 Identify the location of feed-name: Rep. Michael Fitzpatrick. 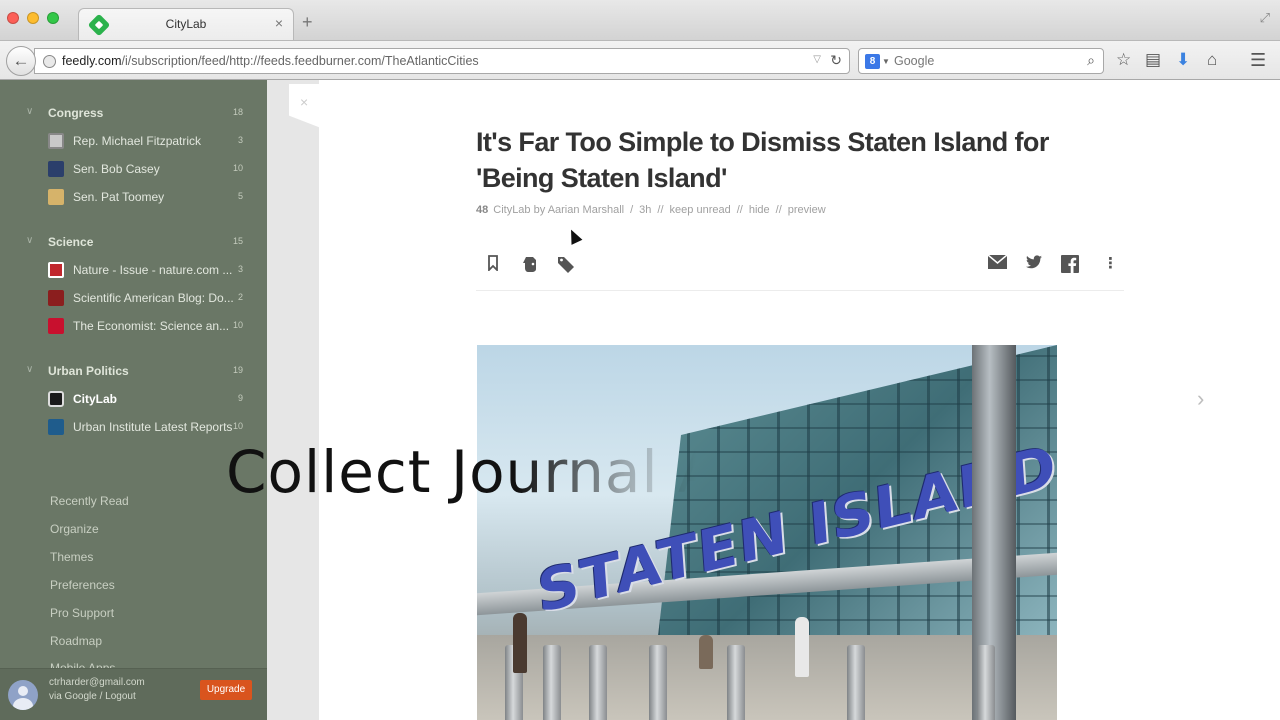
(137, 141).